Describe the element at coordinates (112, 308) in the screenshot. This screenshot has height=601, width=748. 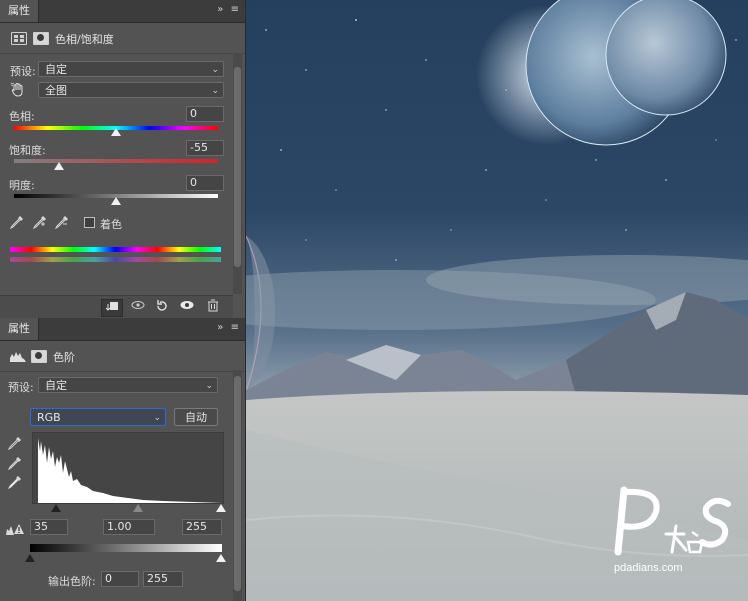
I see `clip-to-layer-button` at that location.